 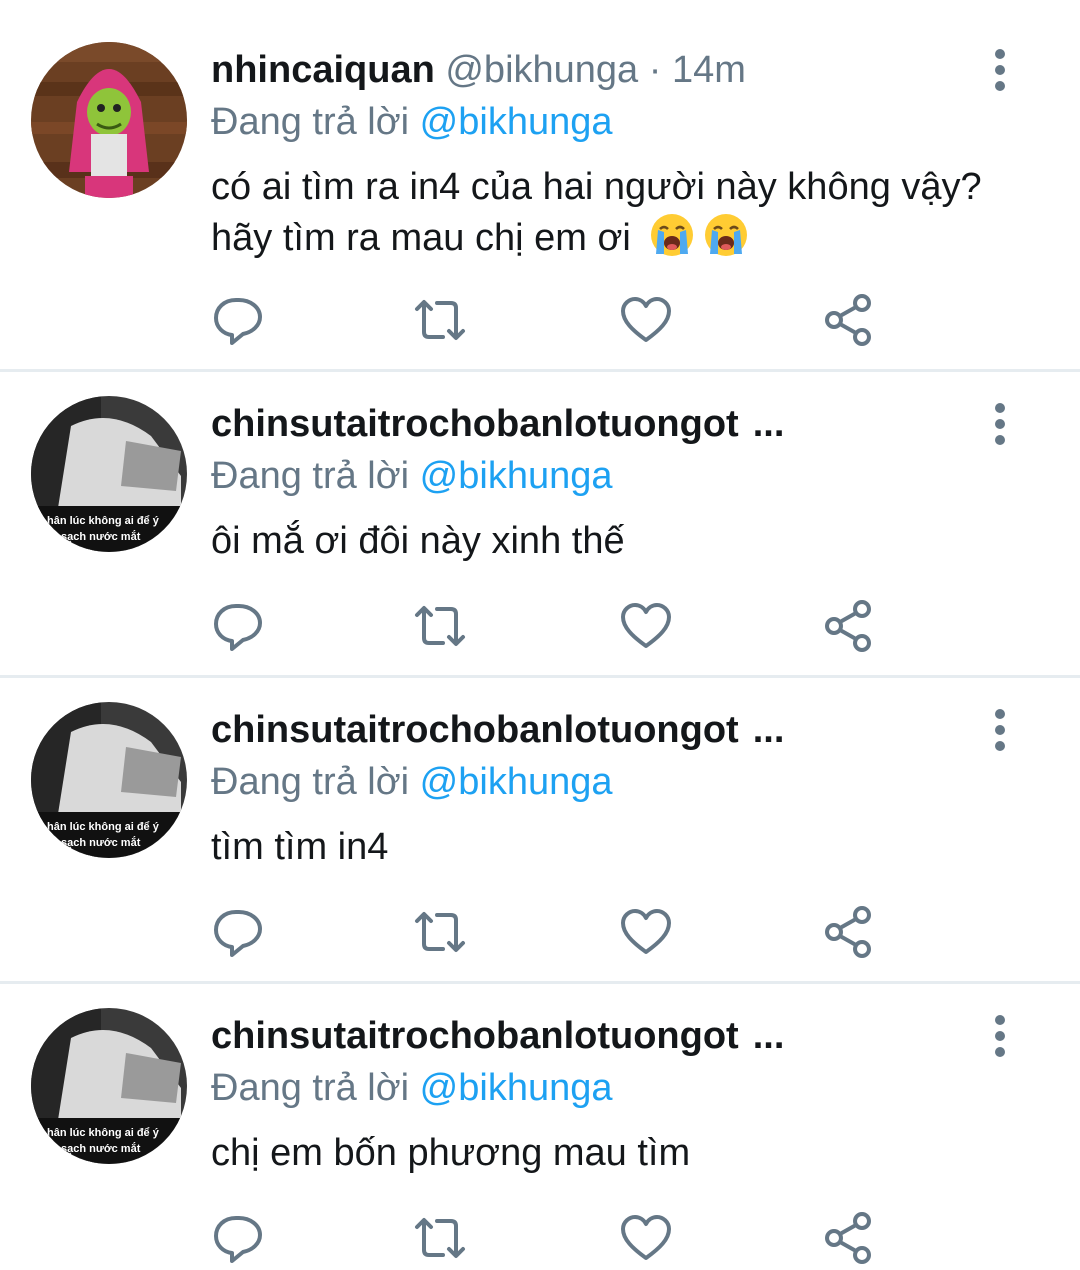 What do you see at coordinates (709, 70) in the screenshot?
I see `timestamp: 14m` at bounding box center [709, 70].